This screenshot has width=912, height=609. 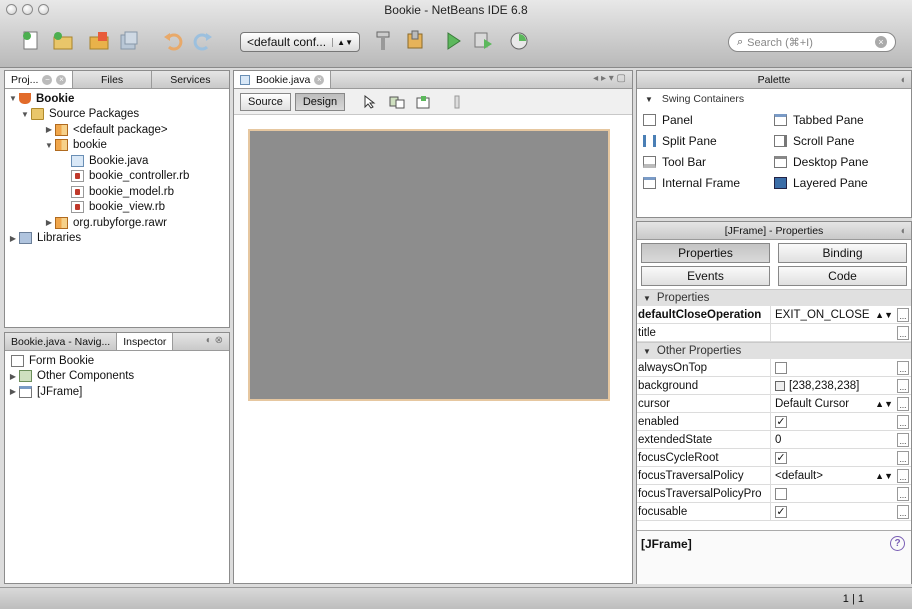 What do you see at coordinates (190, 79) in the screenshot?
I see `tab-services: Services` at bounding box center [190, 79].